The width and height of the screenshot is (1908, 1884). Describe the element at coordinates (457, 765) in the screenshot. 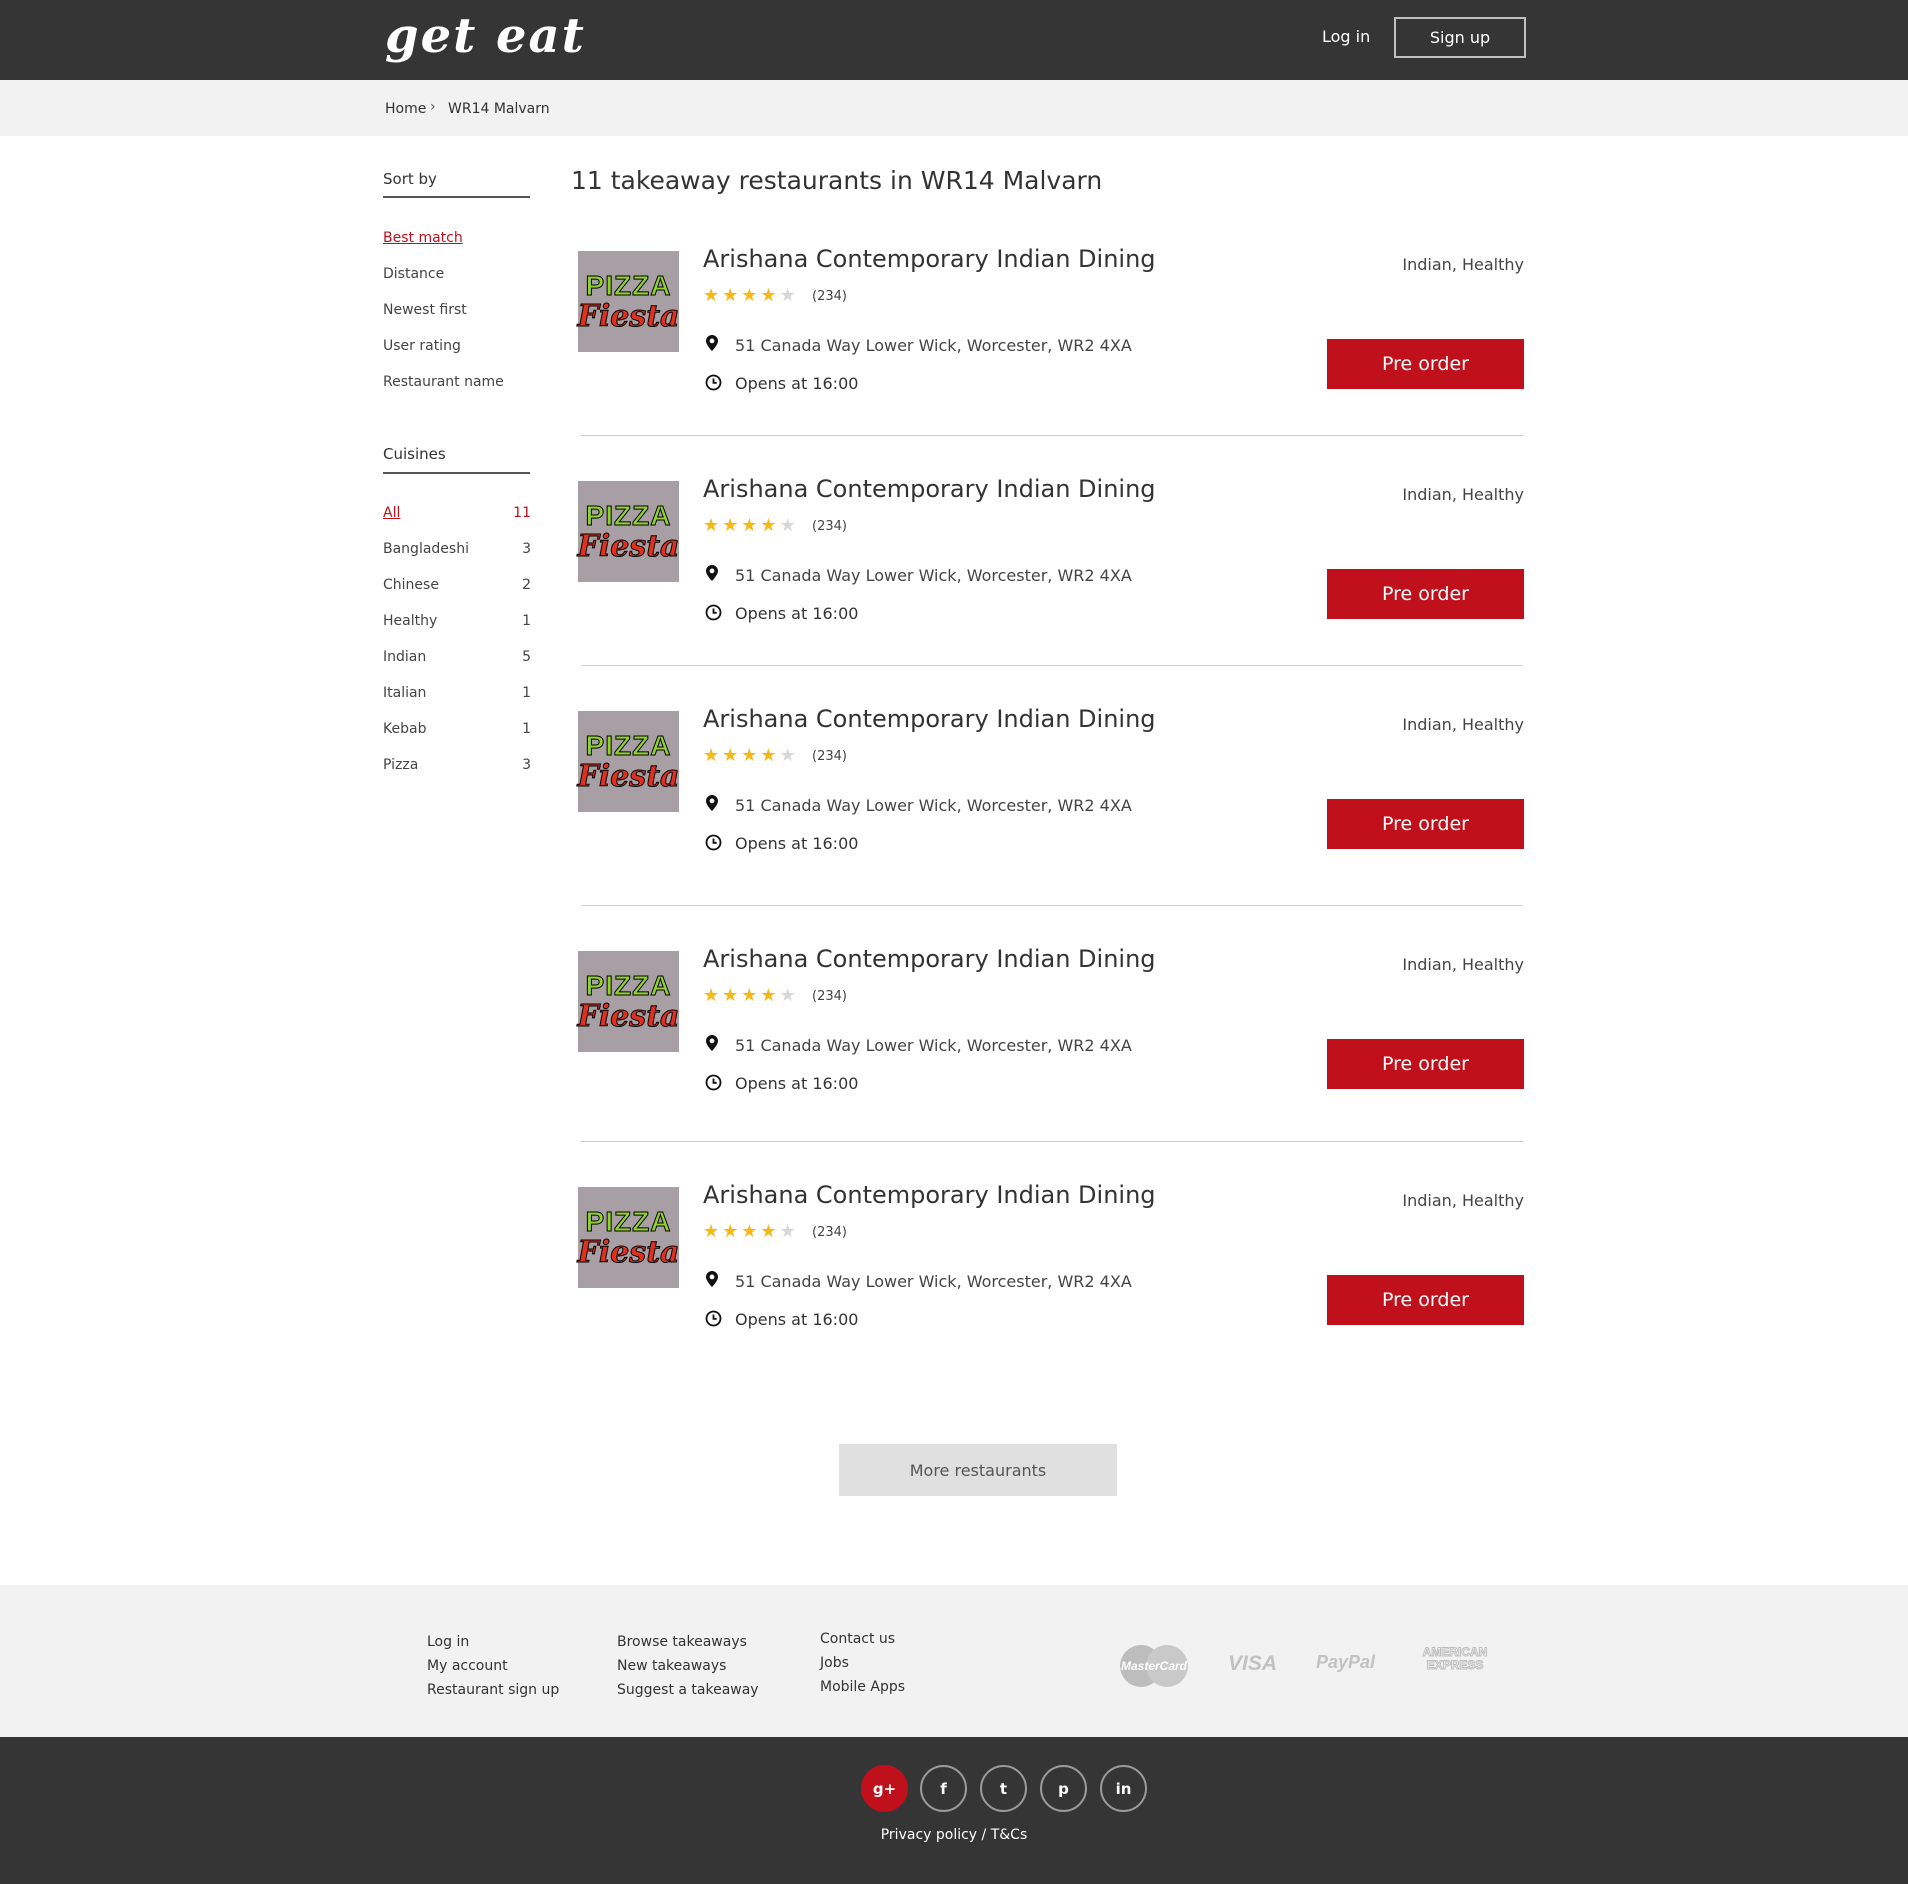

I see `cuisine-filter-item: Pizza 3` at that location.